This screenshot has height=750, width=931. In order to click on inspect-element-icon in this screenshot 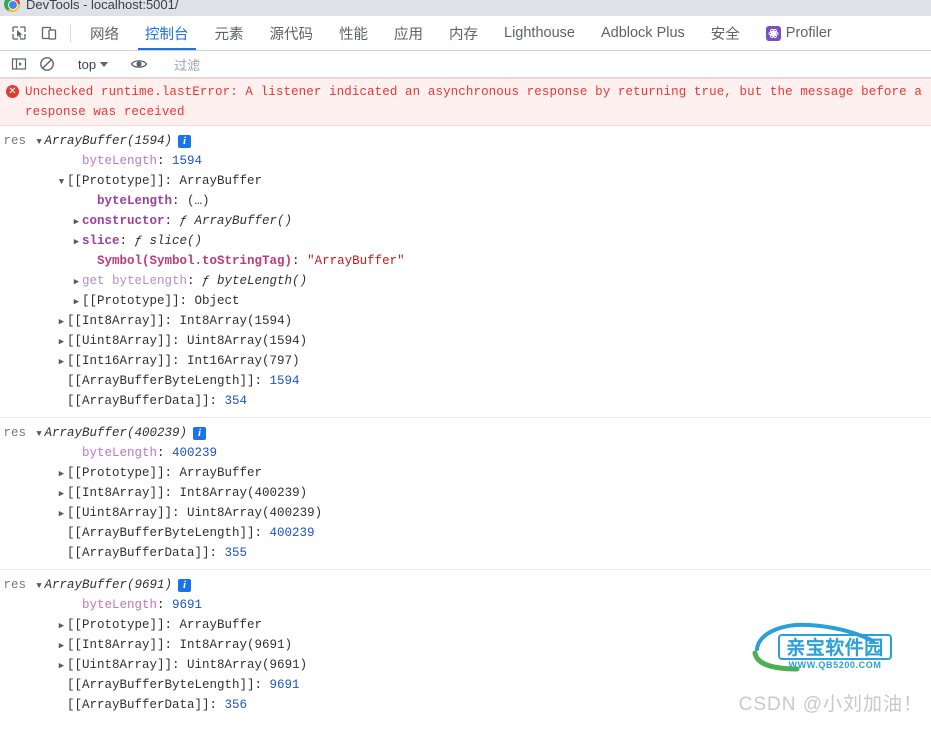, I will do `click(19, 33)`.